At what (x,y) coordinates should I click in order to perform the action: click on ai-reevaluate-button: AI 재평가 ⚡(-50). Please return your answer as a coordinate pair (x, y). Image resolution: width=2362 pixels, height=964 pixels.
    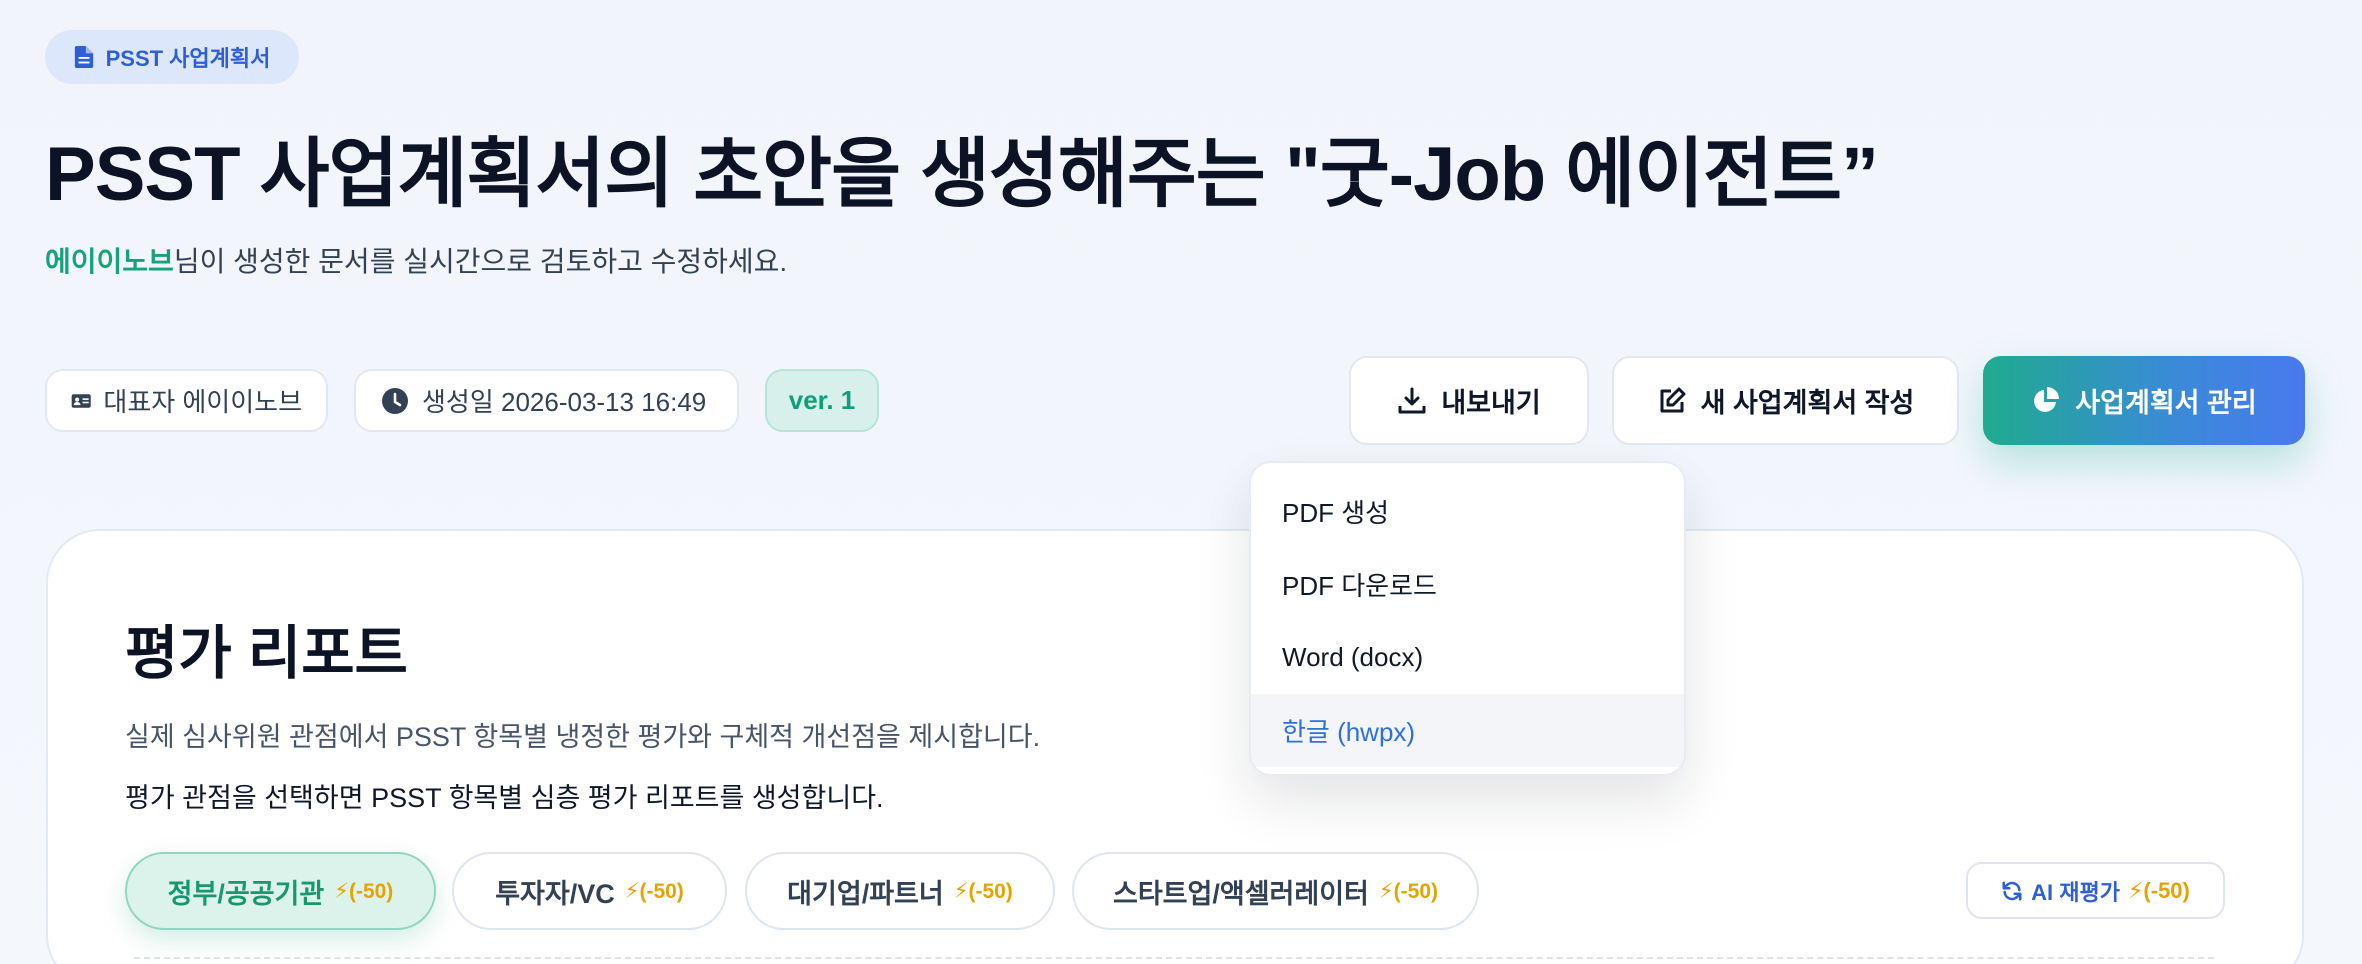
    Looking at the image, I should click on (2095, 890).